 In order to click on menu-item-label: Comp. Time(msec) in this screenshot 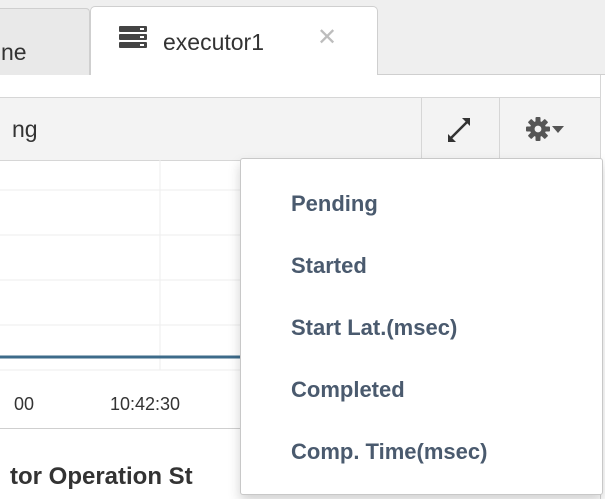, I will do `click(389, 451)`.